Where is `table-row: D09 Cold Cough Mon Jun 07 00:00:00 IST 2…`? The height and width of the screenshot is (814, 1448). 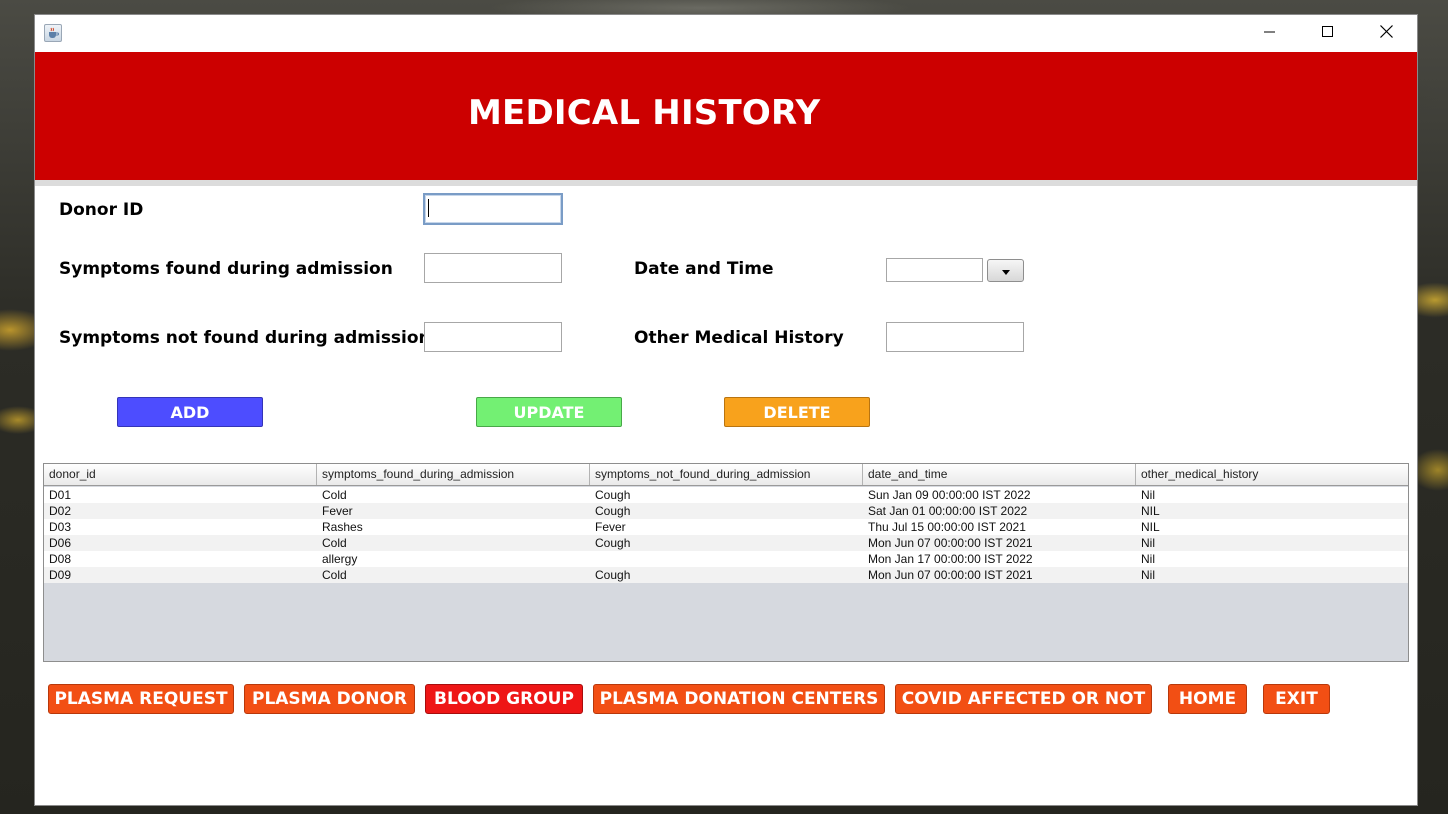 table-row: D09 Cold Cough Mon Jun 07 00:00:00 IST 2… is located at coordinates (726, 575).